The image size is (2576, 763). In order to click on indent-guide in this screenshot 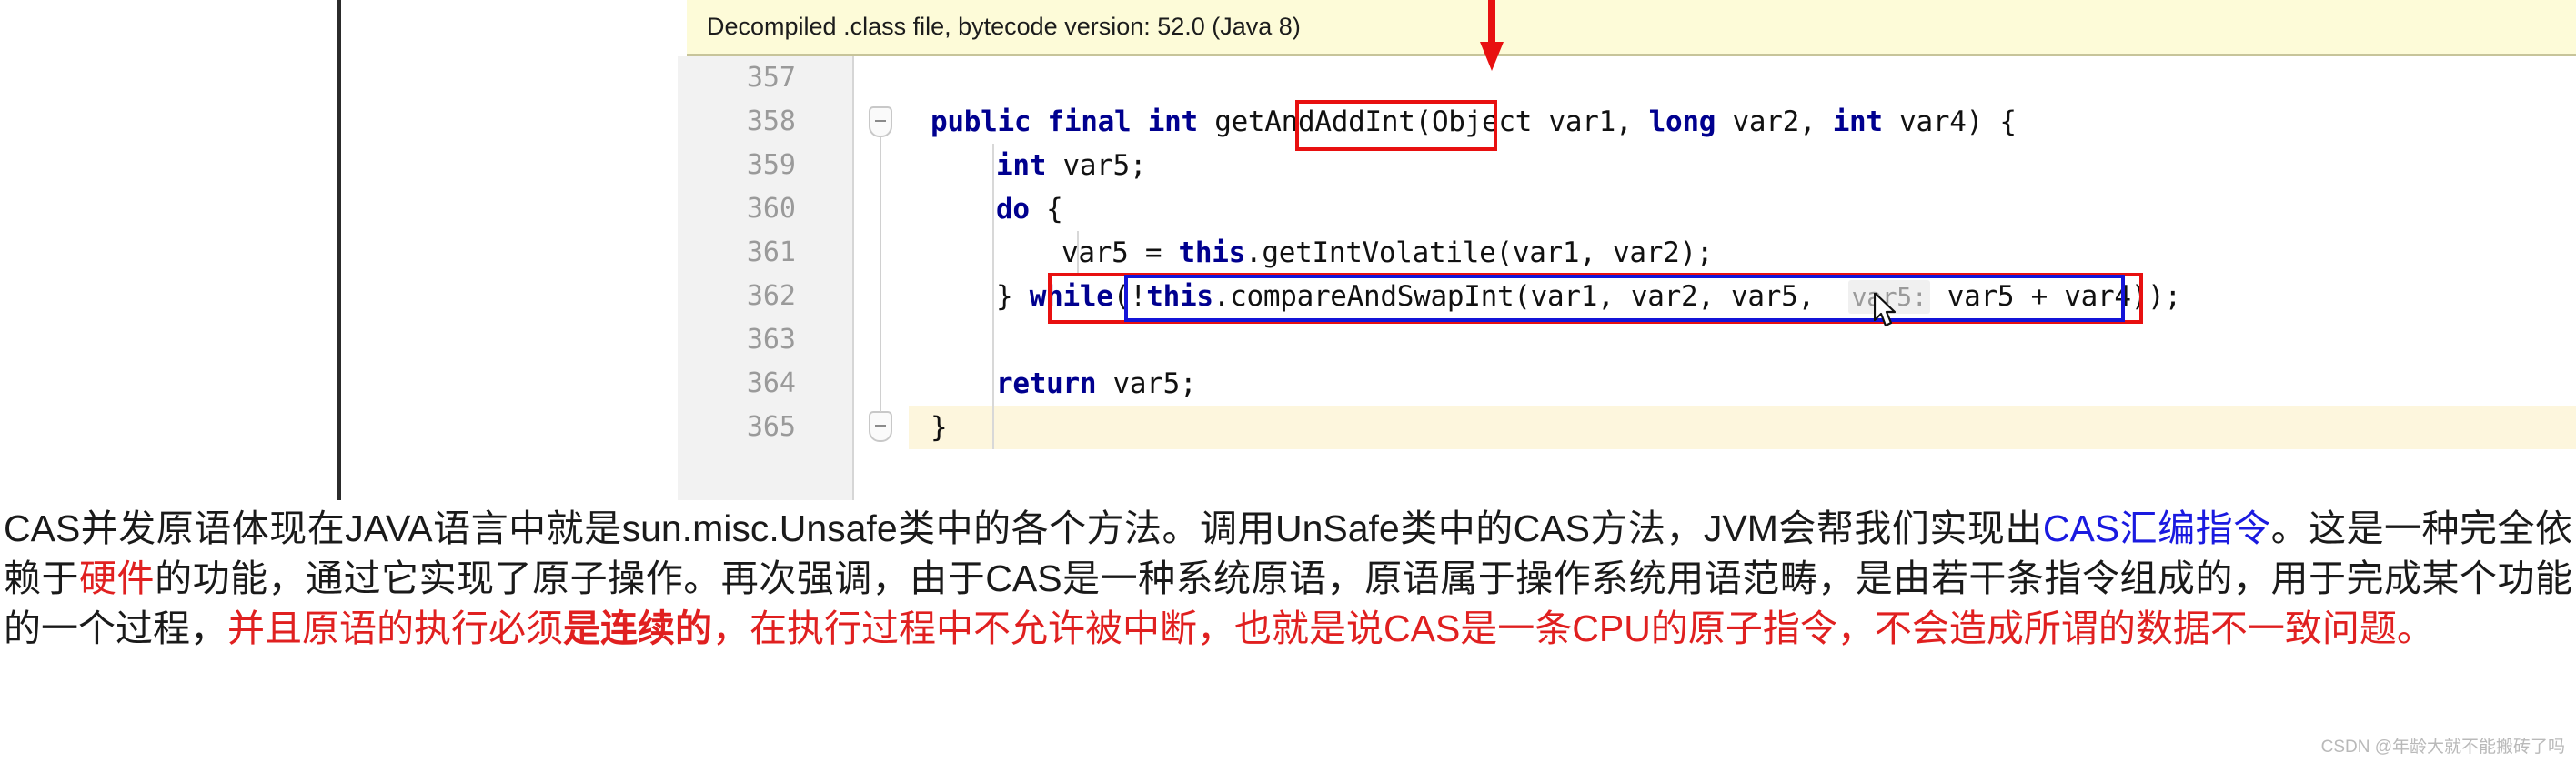, I will do `click(993, 296)`.